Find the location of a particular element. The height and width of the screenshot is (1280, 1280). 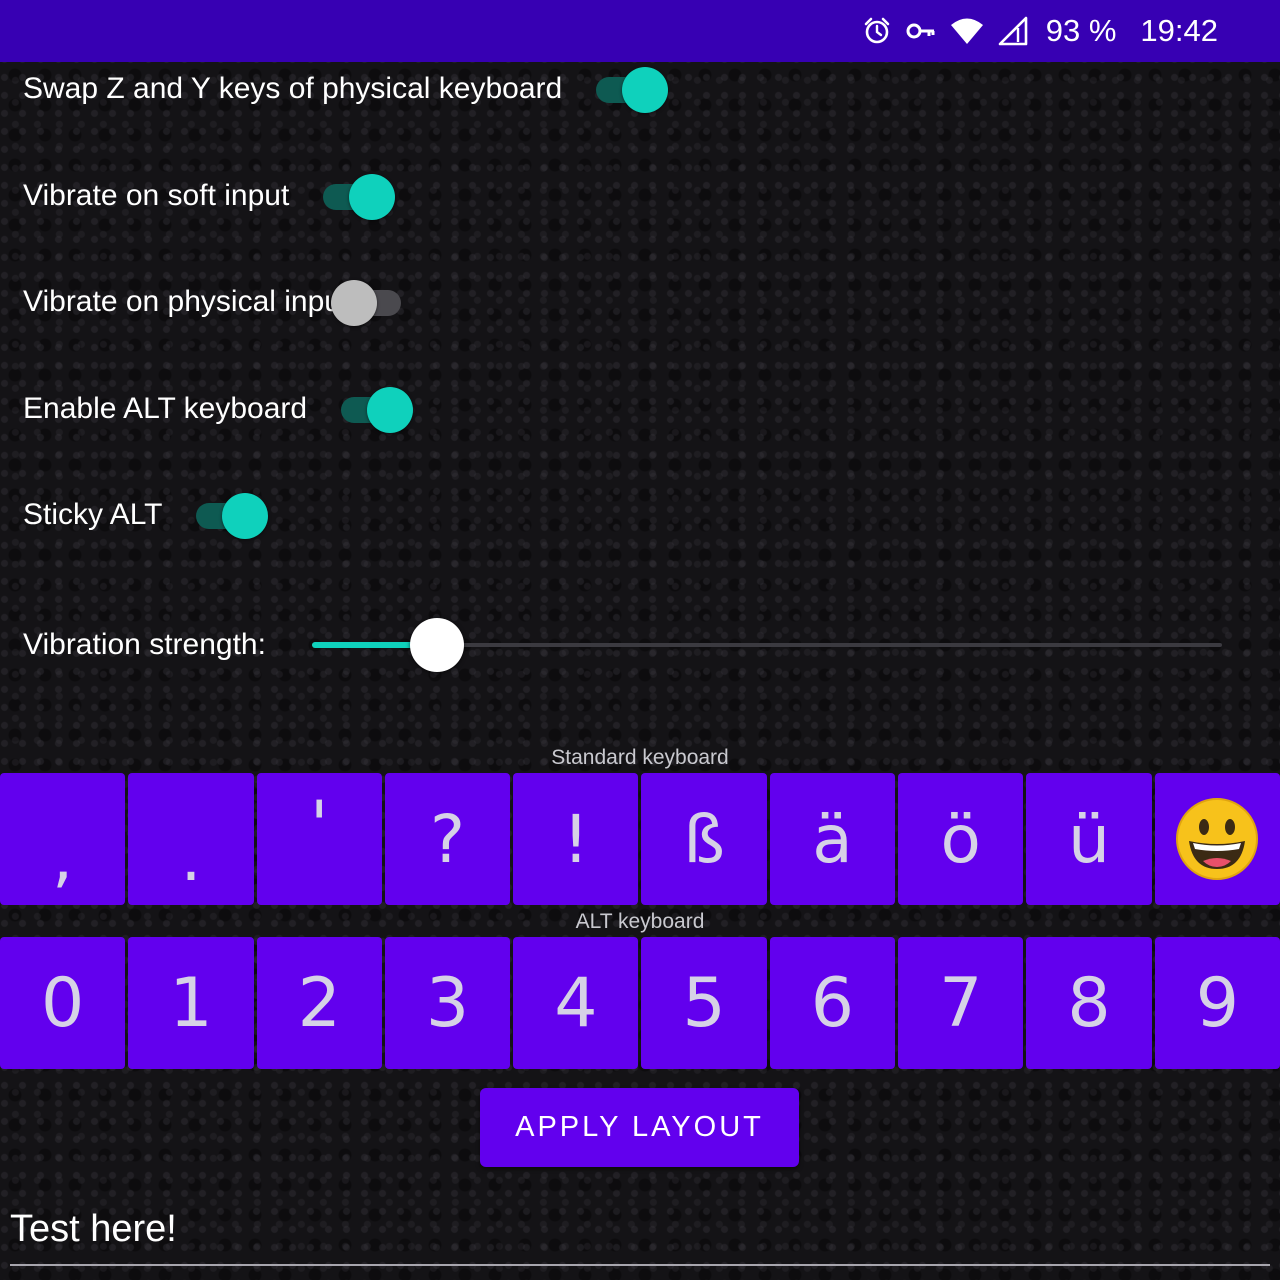

key-comma: , is located at coordinates (63, 839).